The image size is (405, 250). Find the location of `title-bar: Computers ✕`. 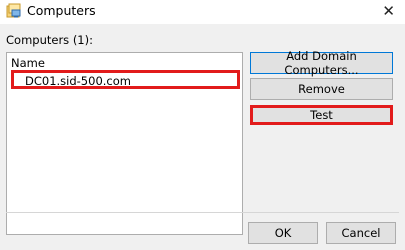

title-bar: Computers ✕ is located at coordinates (202, 12).